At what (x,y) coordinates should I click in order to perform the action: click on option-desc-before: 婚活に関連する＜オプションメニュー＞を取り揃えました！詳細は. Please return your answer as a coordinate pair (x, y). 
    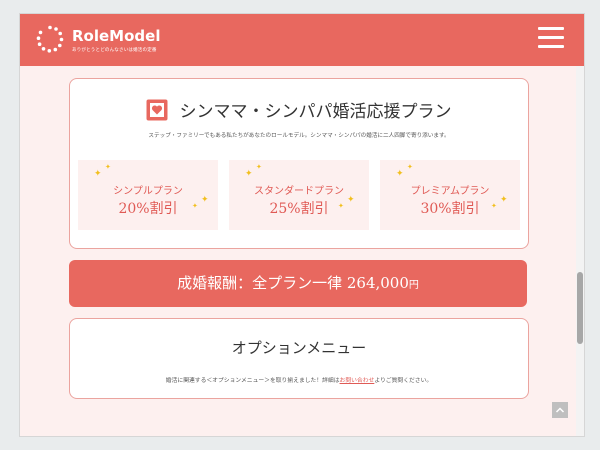
    Looking at the image, I should click on (252, 381).